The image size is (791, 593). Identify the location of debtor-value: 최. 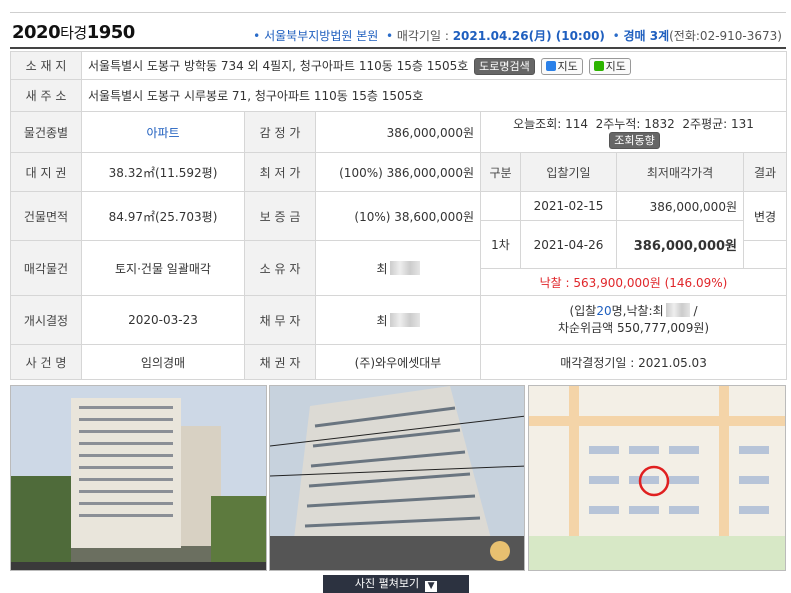
(398, 320).